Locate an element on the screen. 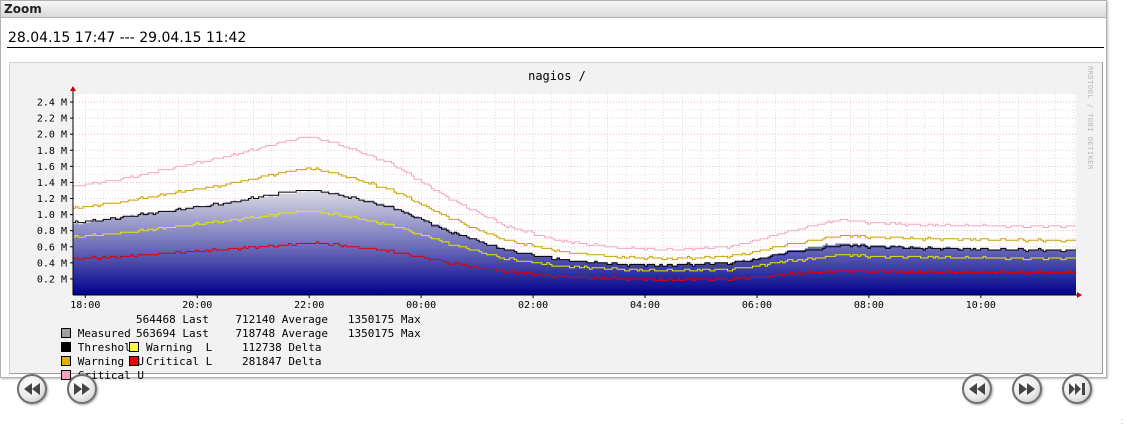 The height and width of the screenshot is (426, 1130). y-tick-label: 1.0 M is located at coordinates (52, 215).